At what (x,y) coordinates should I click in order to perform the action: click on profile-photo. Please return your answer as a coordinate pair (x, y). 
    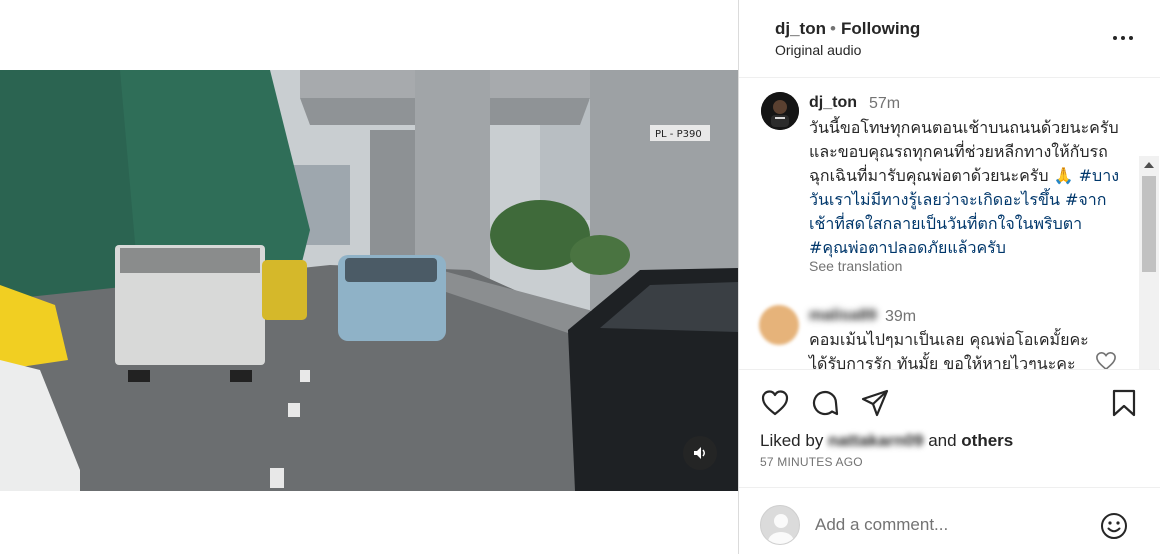
    Looking at the image, I should click on (780, 111).